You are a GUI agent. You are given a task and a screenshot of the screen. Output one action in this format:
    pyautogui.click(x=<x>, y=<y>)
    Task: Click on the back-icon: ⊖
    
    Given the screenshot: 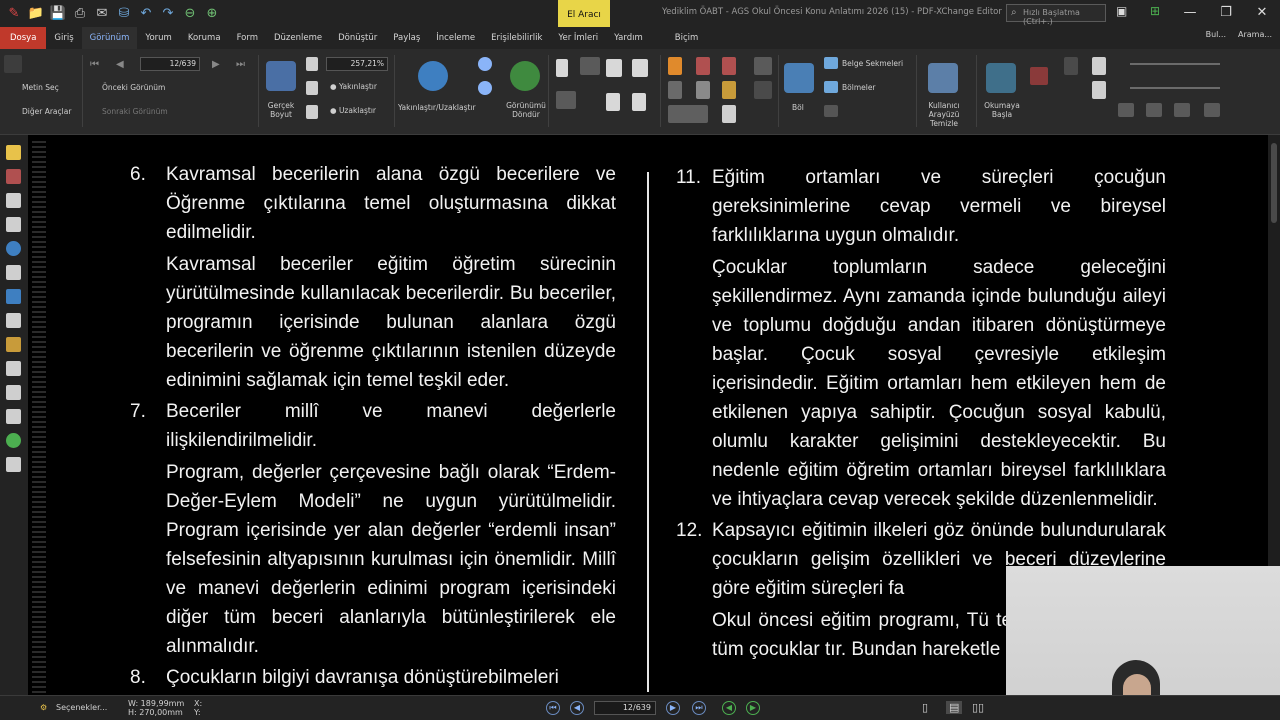 What is the action you would take?
    pyautogui.click(x=190, y=13)
    